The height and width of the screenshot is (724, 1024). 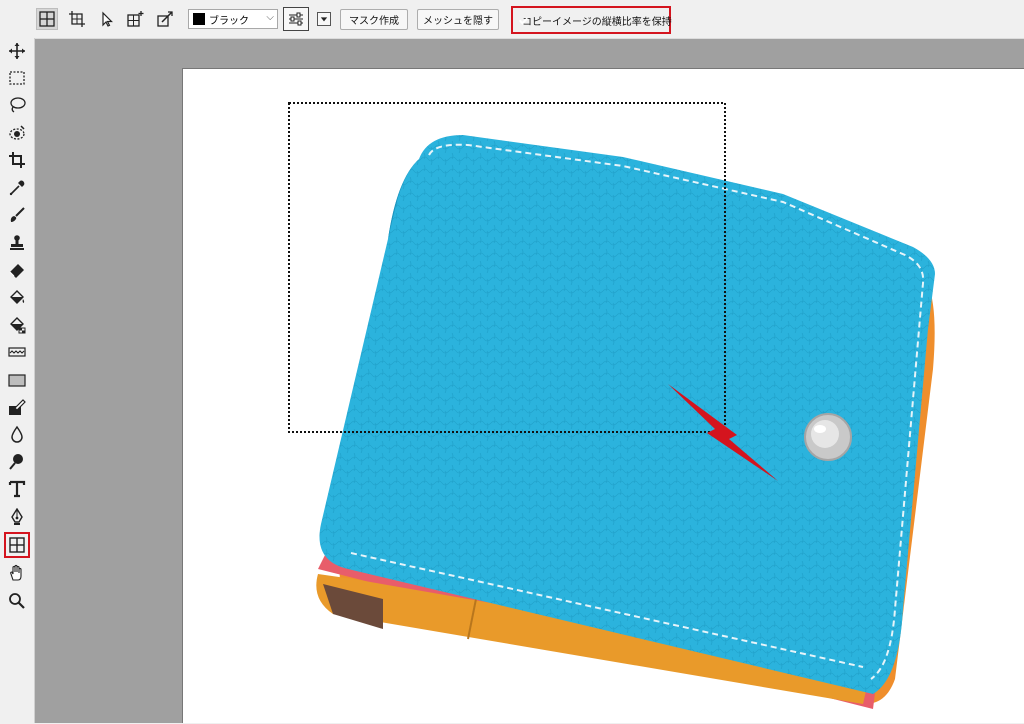 What do you see at coordinates (17, 243) in the screenshot?
I see `stamp-icon` at bounding box center [17, 243].